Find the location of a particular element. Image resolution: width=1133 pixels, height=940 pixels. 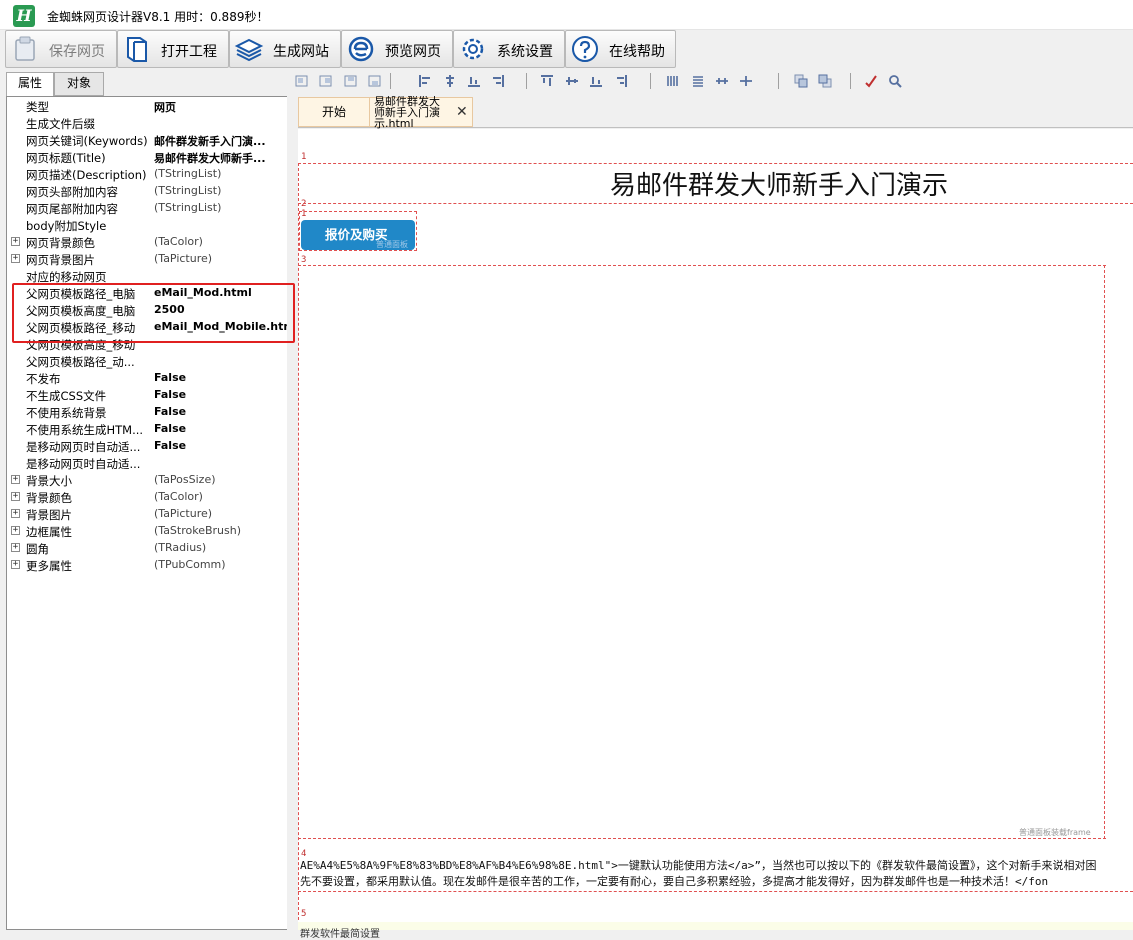

property-row: 不使用系统生成HTM... False is located at coordinates (149, 429).